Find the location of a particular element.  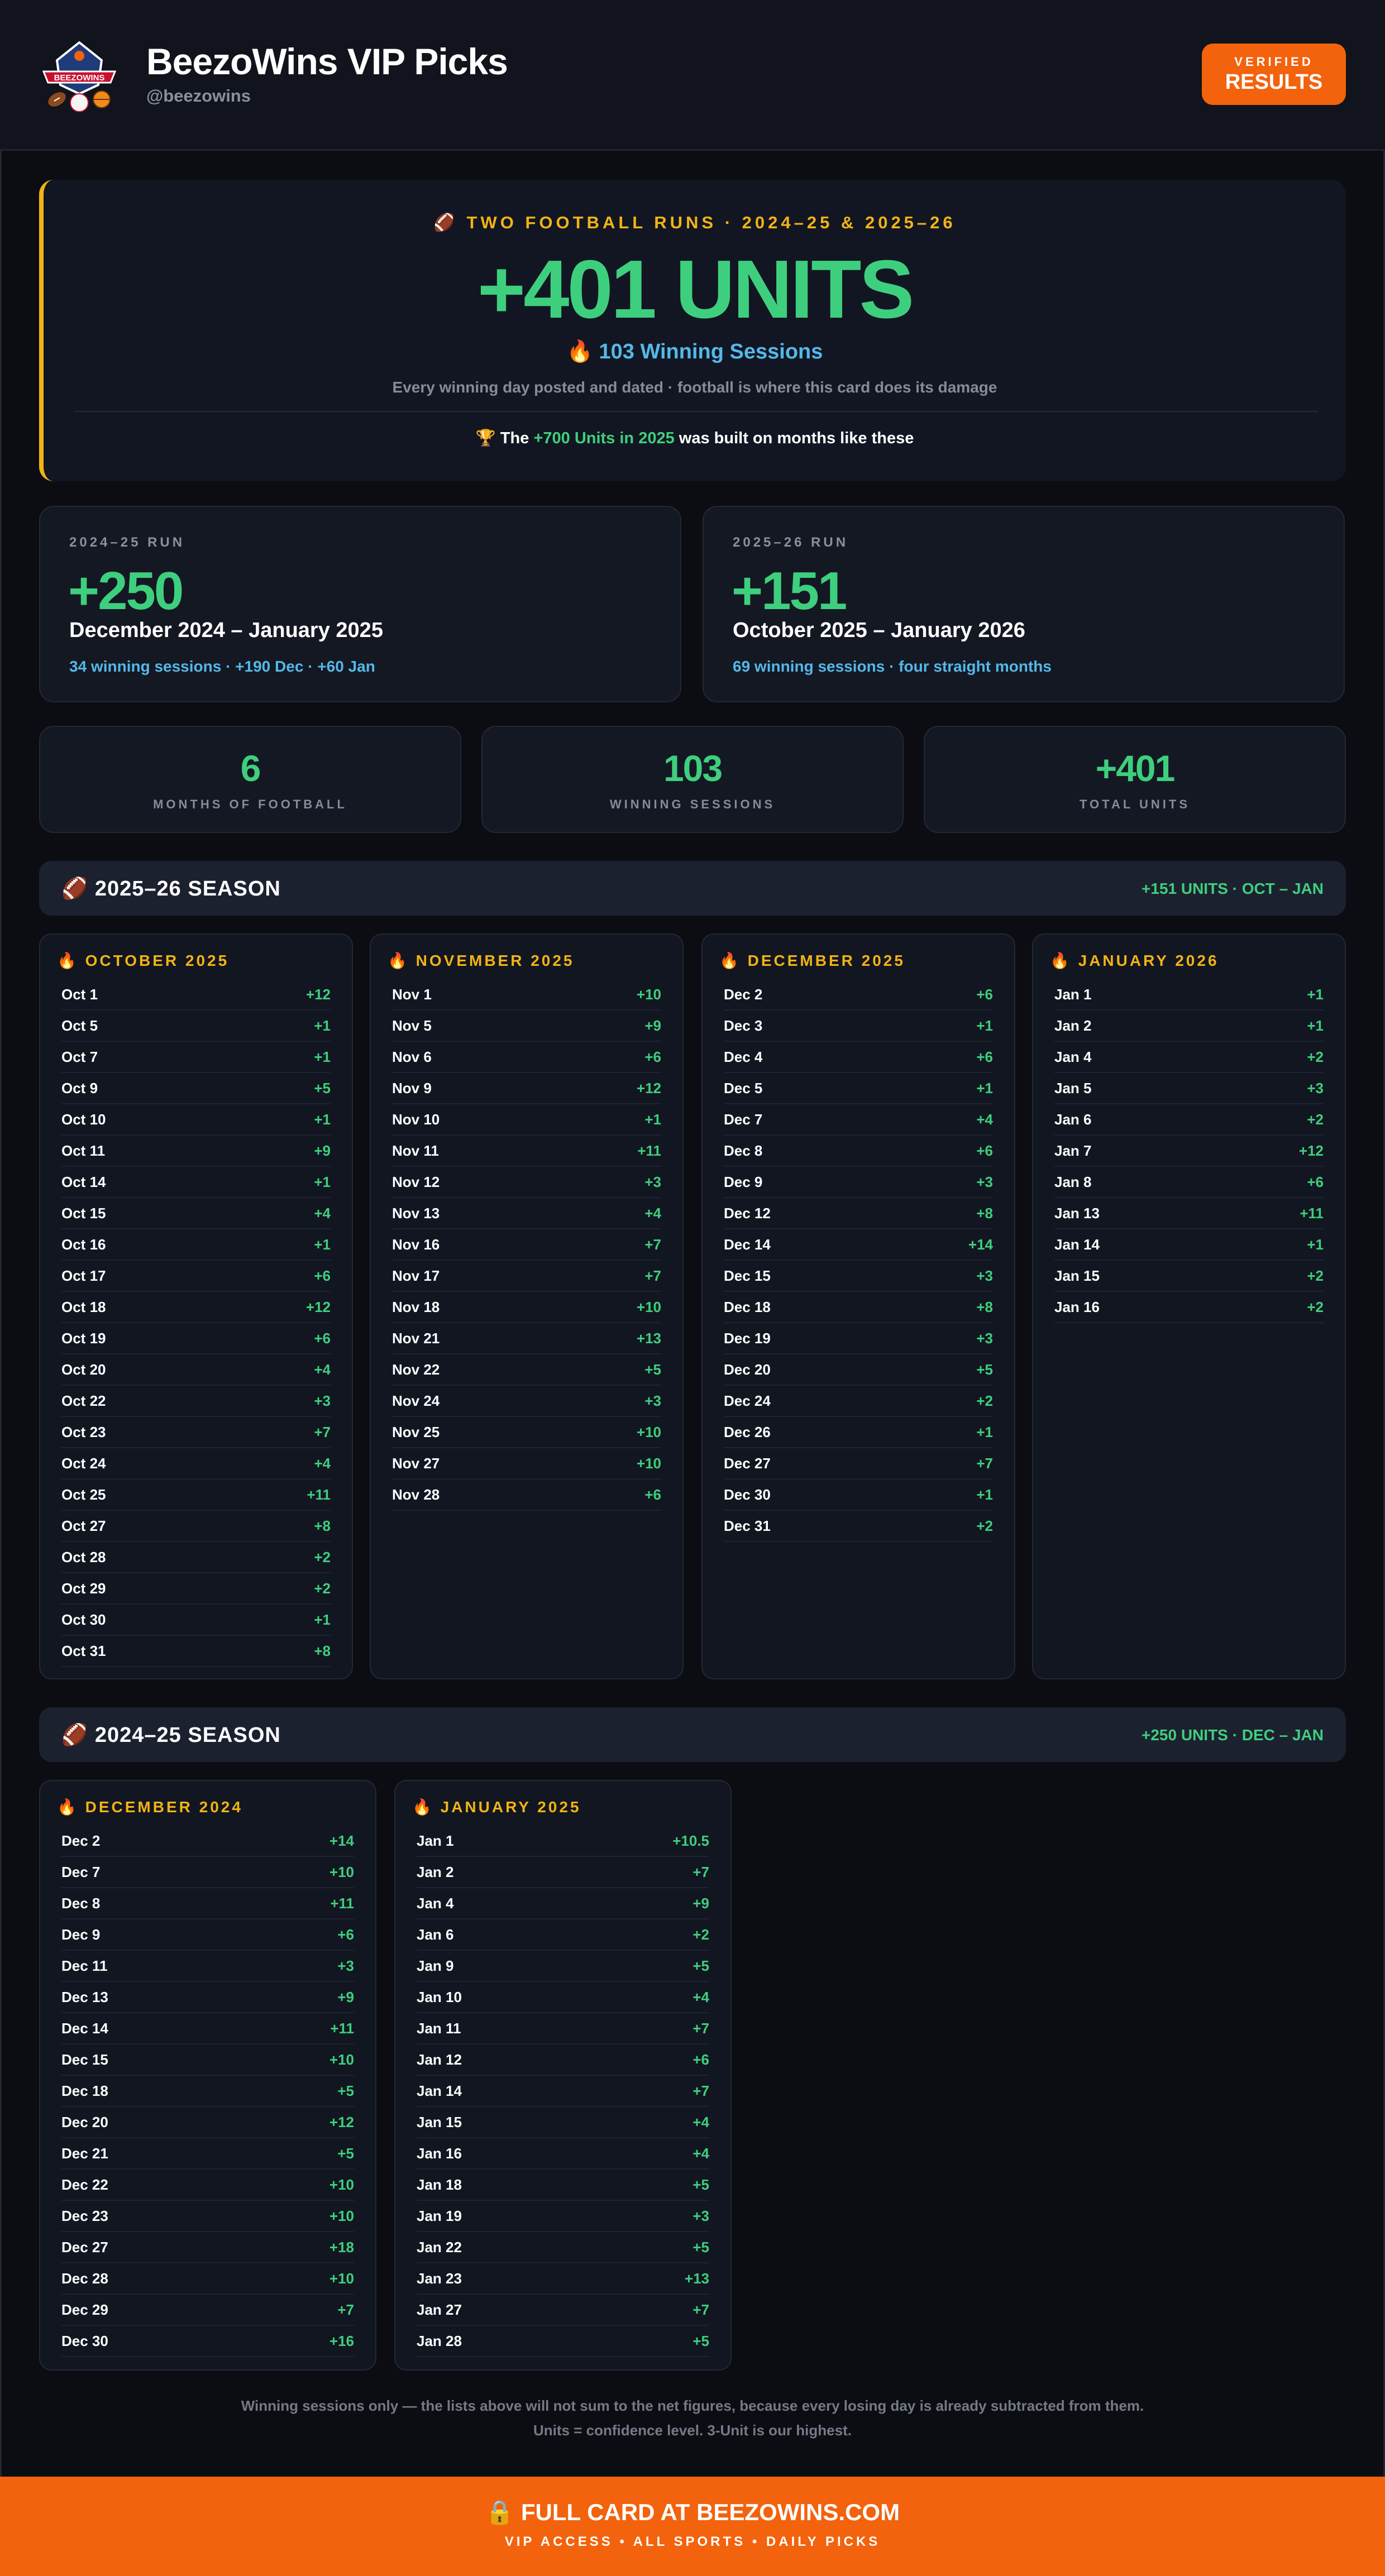

day-row: Dec 7 +10 is located at coordinates (207, 1872).